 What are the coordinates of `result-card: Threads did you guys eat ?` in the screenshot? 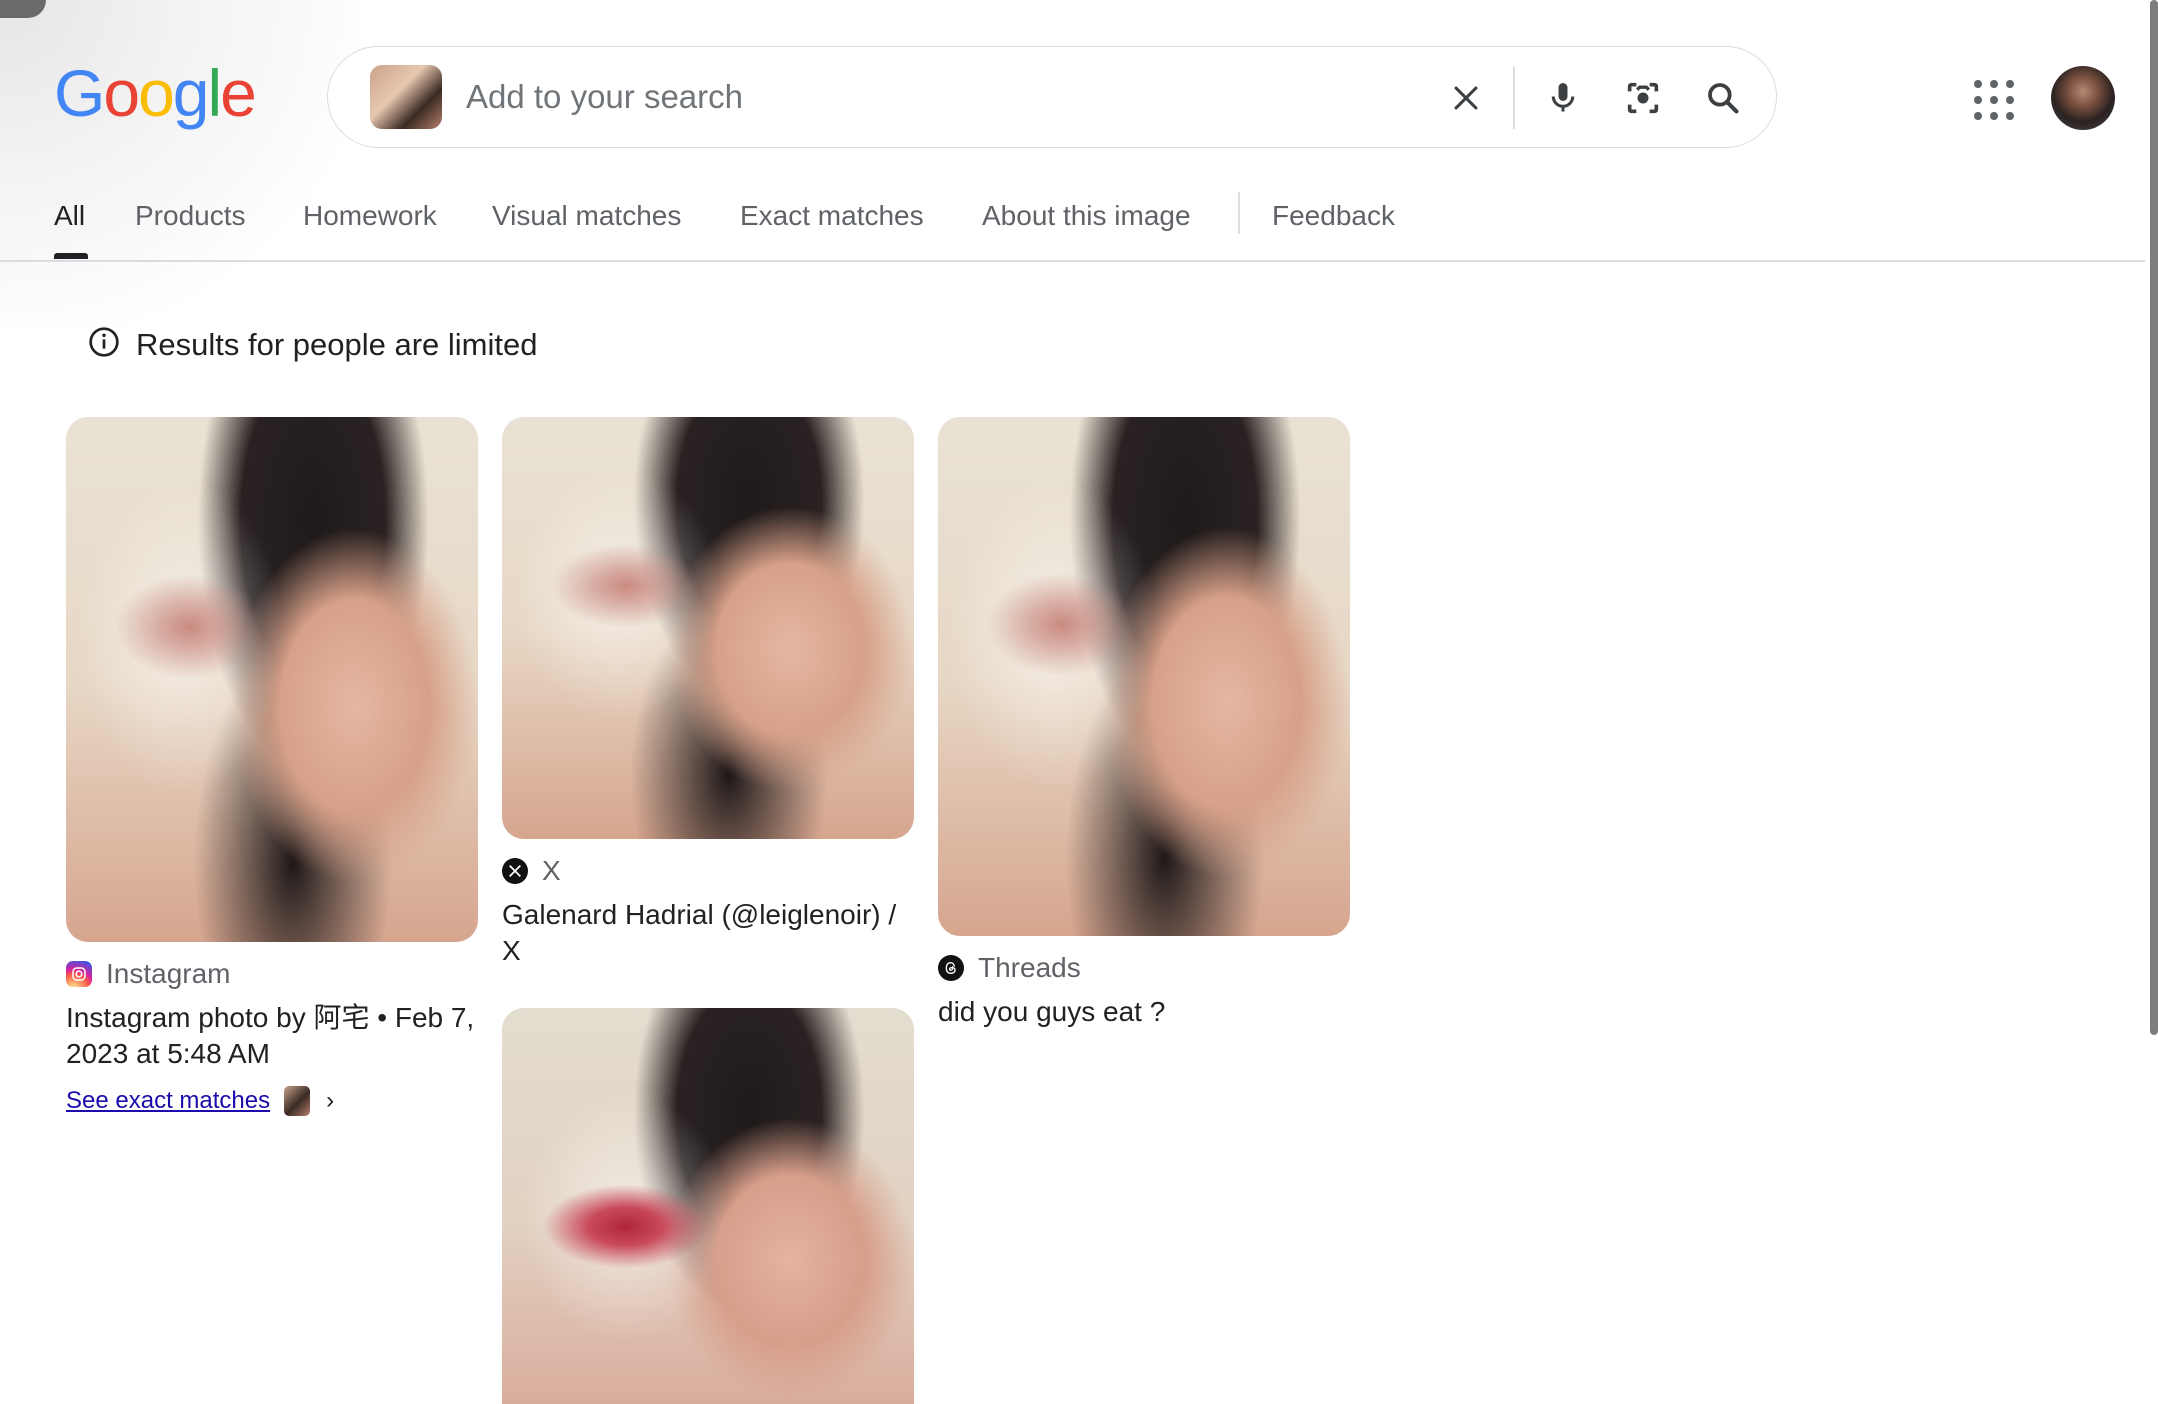 It's located at (1144, 723).